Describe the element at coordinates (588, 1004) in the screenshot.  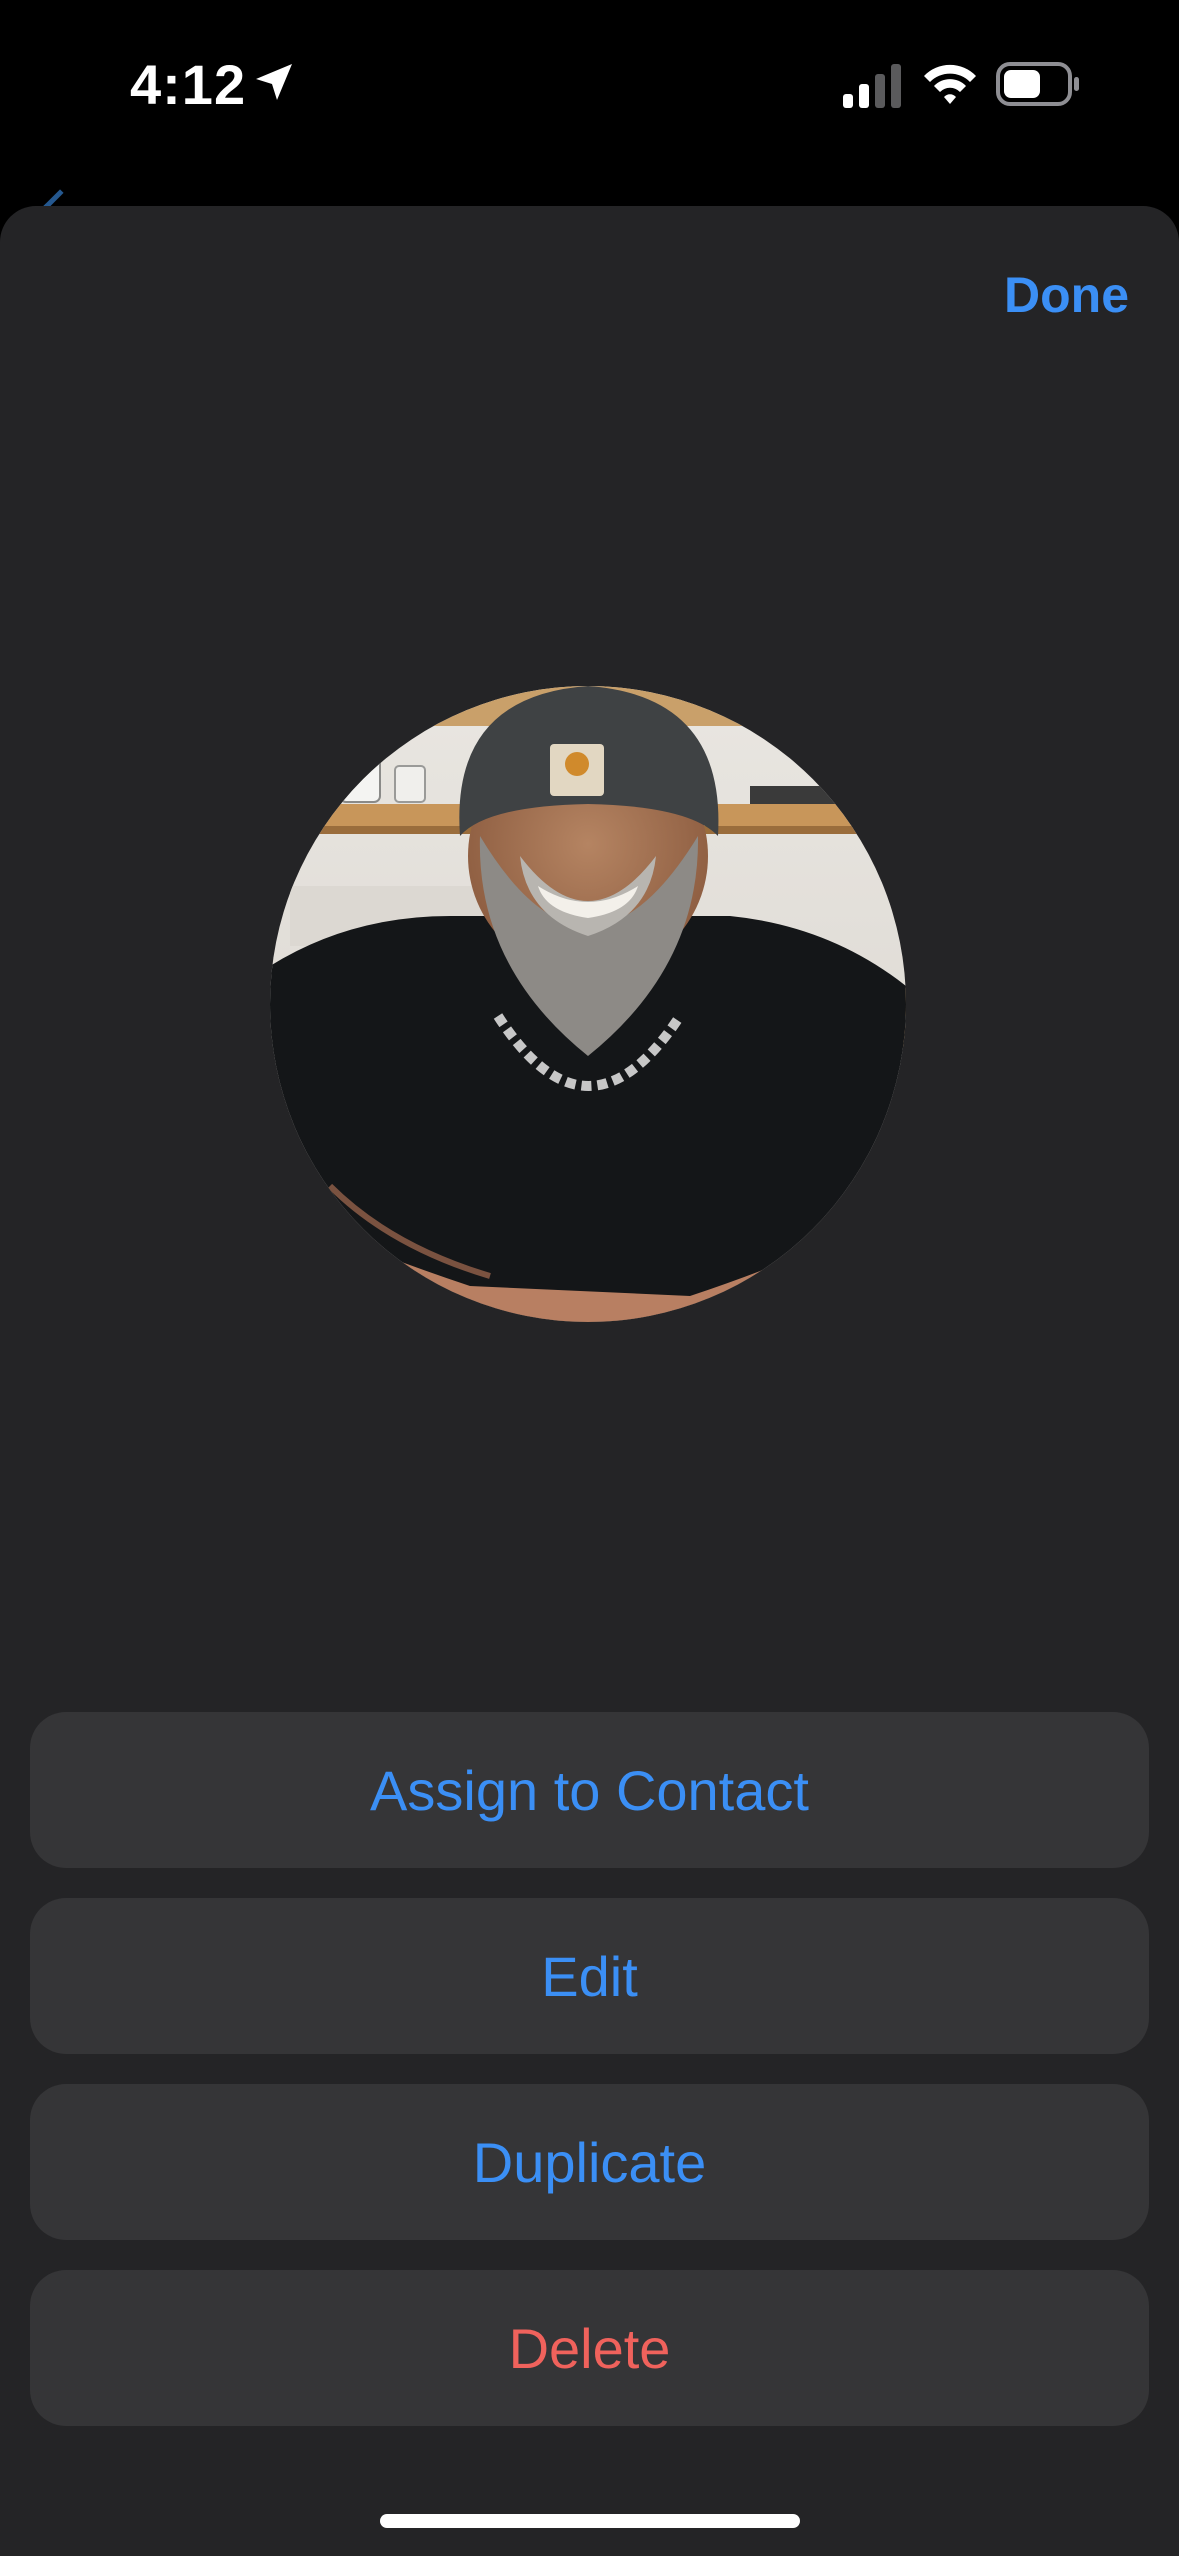
I see `contact-photo-avatar` at that location.